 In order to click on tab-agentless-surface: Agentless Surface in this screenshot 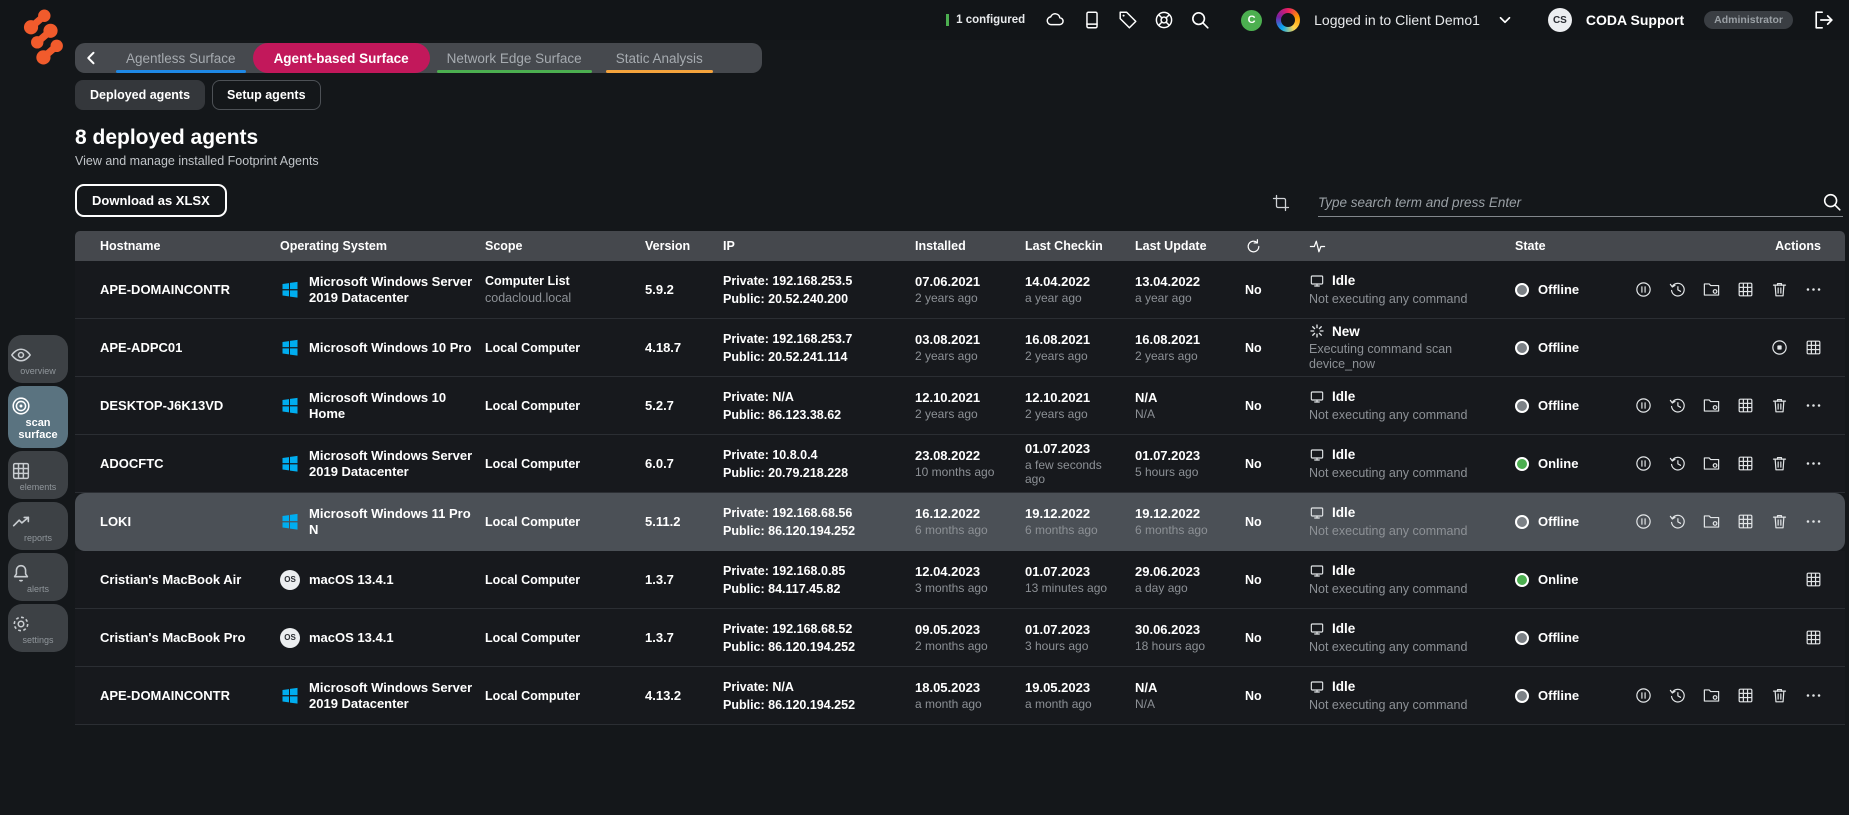, I will do `click(181, 58)`.